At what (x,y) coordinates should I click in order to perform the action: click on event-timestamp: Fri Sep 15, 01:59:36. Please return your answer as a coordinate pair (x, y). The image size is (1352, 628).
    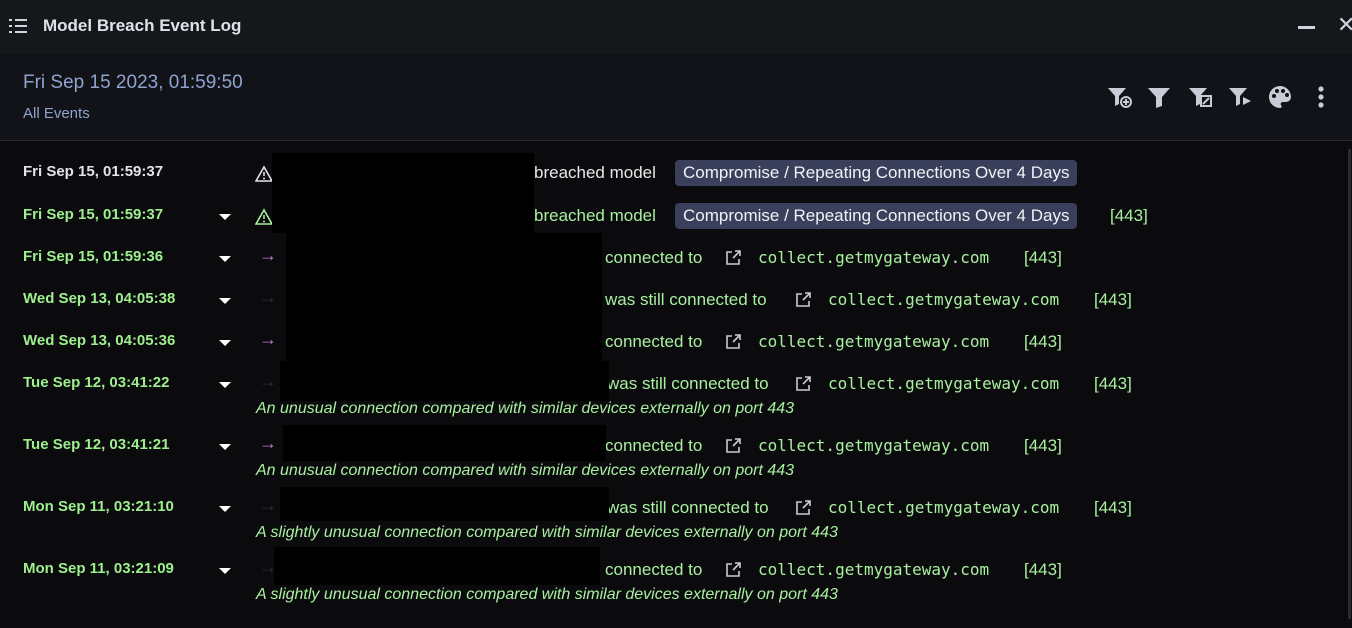
    Looking at the image, I should click on (93, 256).